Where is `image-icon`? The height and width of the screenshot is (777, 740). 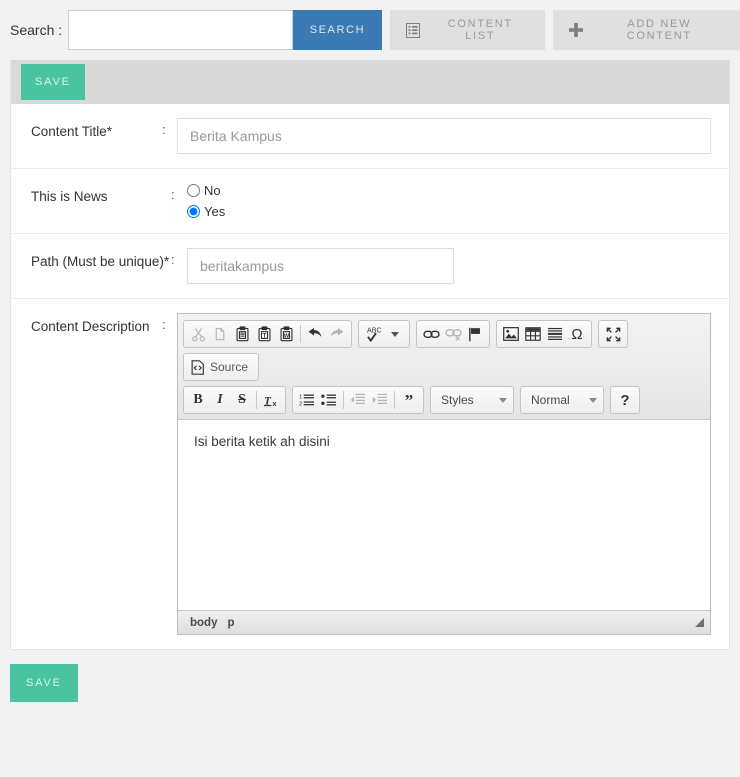
image-icon is located at coordinates (511, 334).